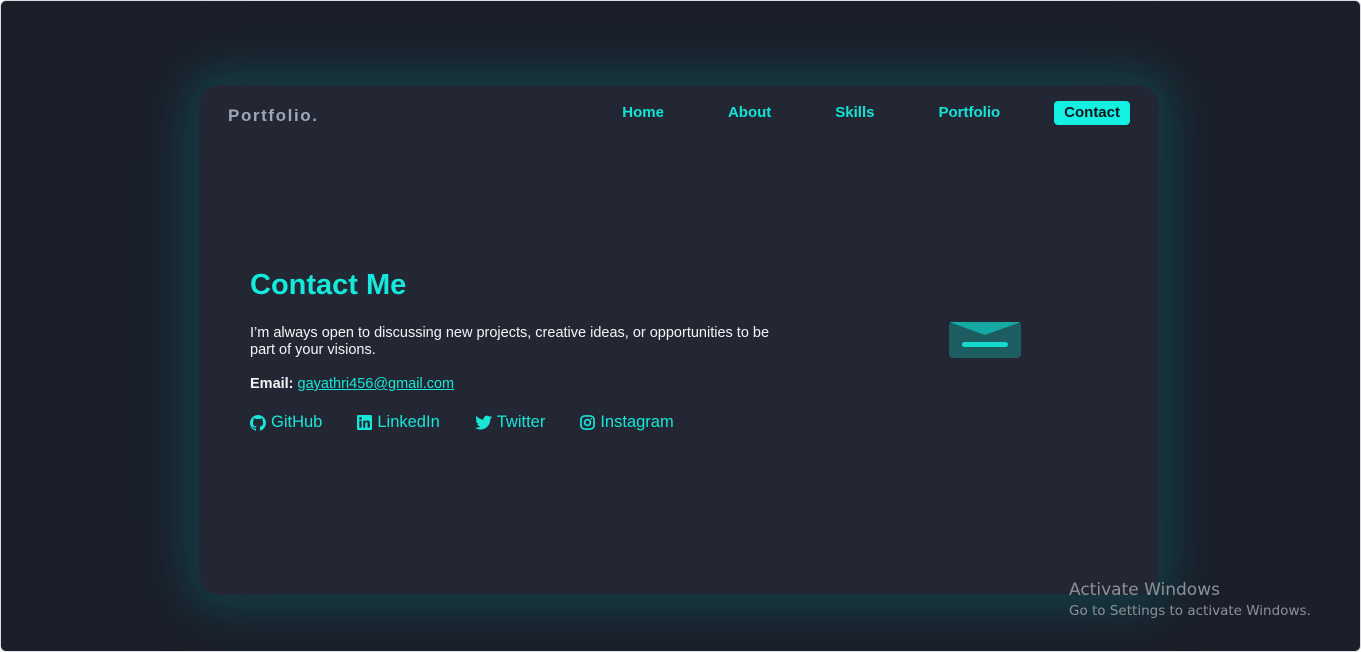 The height and width of the screenshot is (652, 1361). I want to click on social-label-github: GitHub, so click(297, 422).